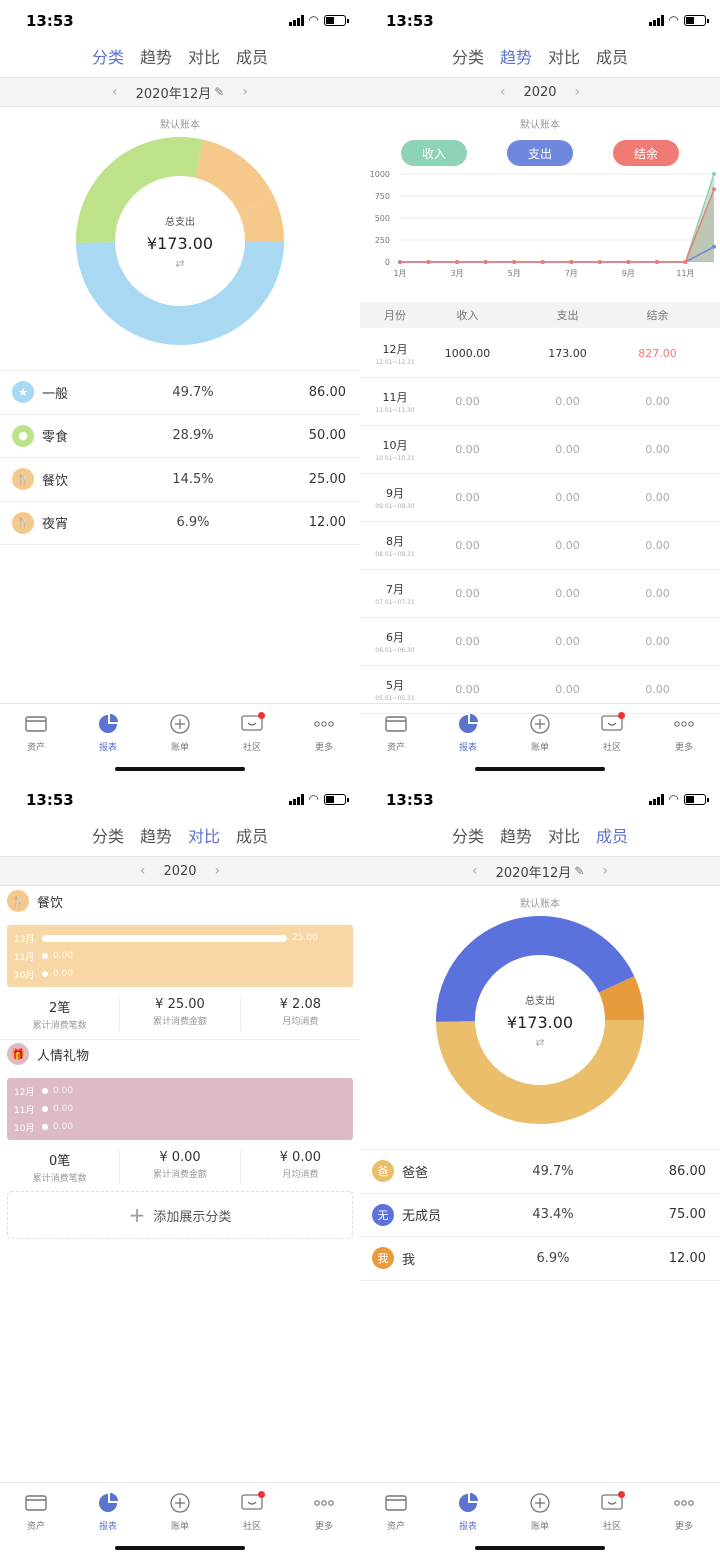  Describe the element at coordinates (180, 523) in the screenshot. I see `list-item: 🍴 夜宵 6.9% 12.00` at that location.